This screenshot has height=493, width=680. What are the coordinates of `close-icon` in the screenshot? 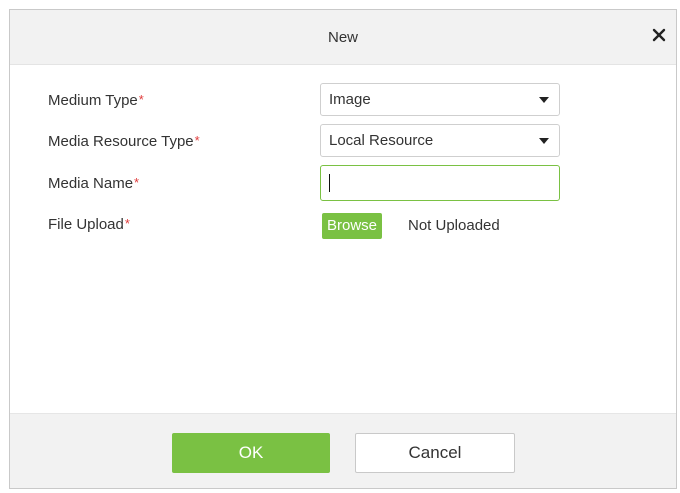 It's located at (659, 35).